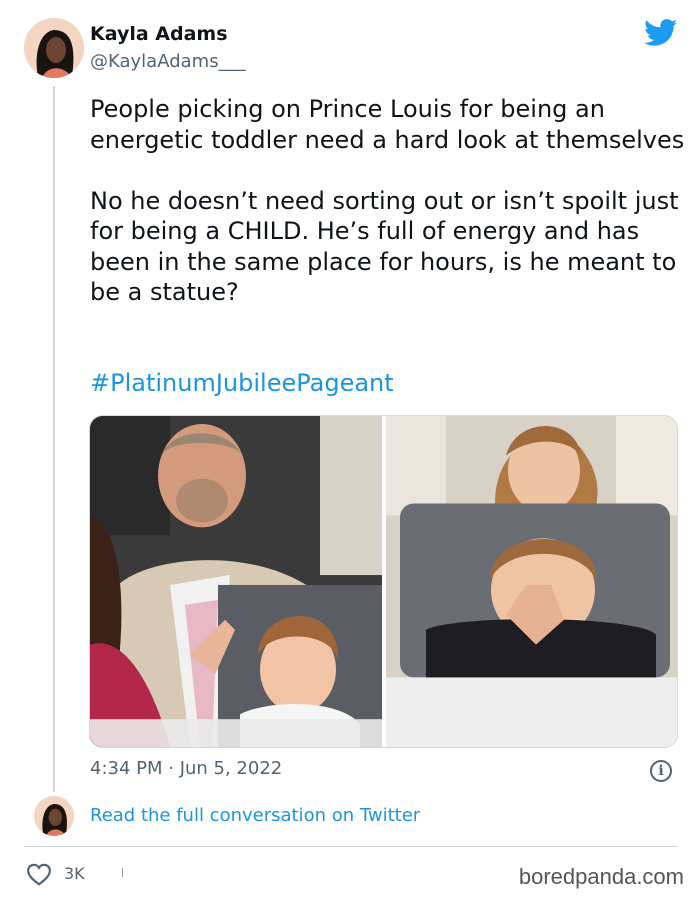 This screenshot has width=700, height=900. I want to click on like-count: 3K, so click(74, 873).